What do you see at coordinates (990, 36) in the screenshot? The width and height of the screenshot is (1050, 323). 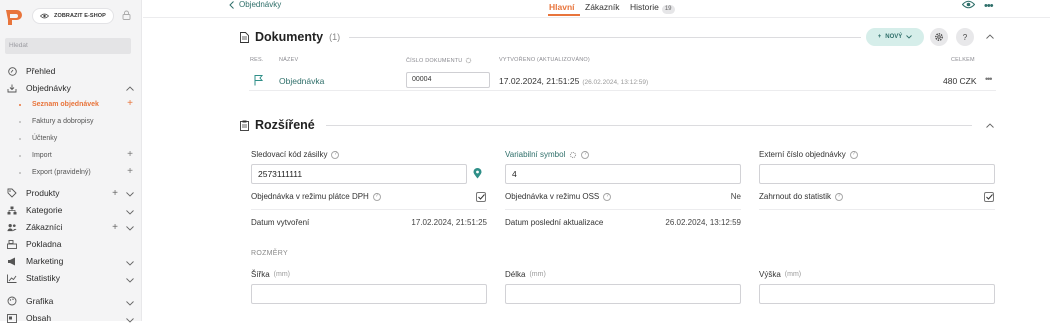 I see `collapse-documents-icon` at bounding box center [990, 36].